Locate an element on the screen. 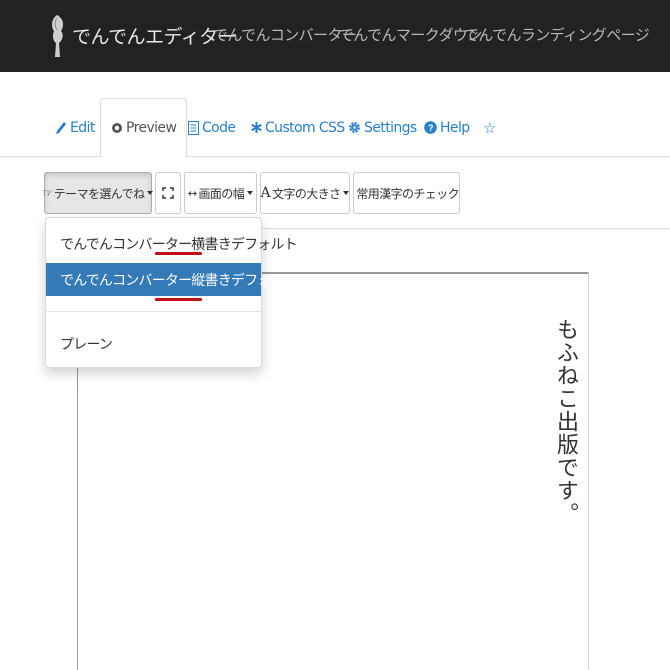  theme-button-label: テーマを選んでね is located at coordinates (99, 193).